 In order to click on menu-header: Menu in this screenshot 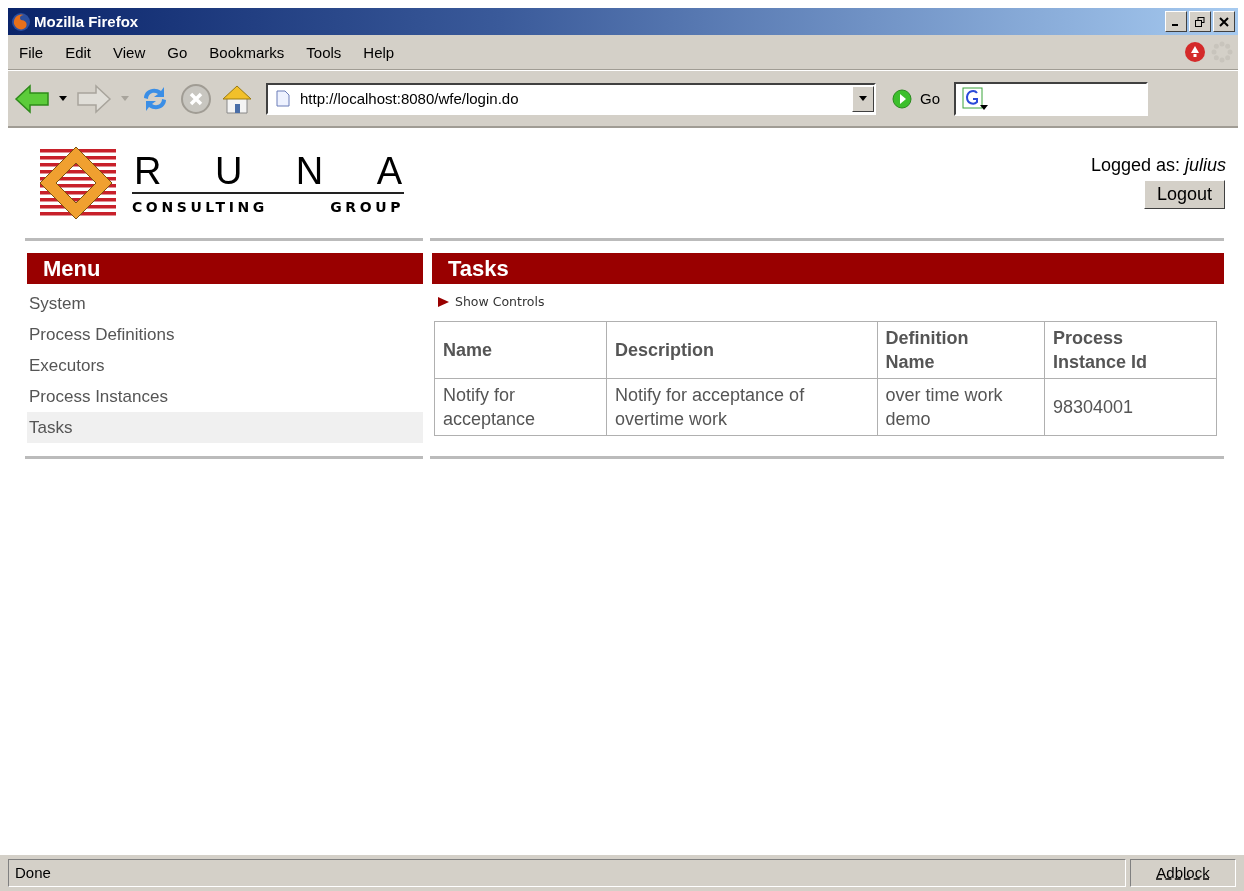, I will do `click(225, 268)`.